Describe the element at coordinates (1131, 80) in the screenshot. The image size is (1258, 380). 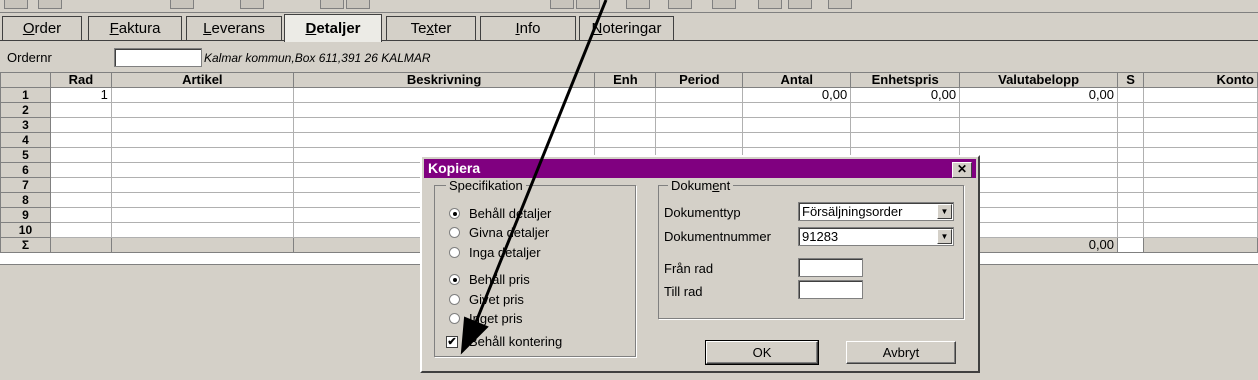
I see `col-header-s: S` at that location.